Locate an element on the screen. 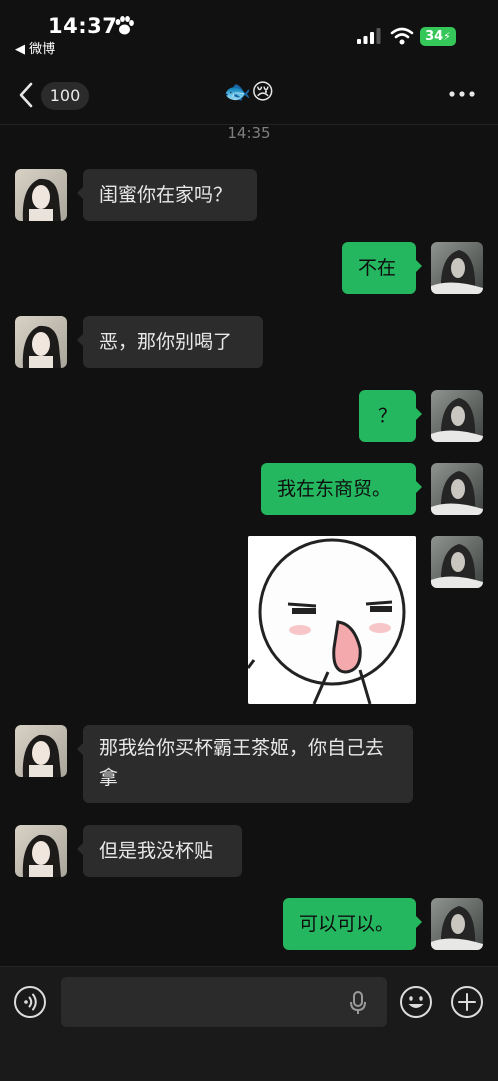 The image size is (498, 1081). voice-icon is located at coordinates (30, 1002).